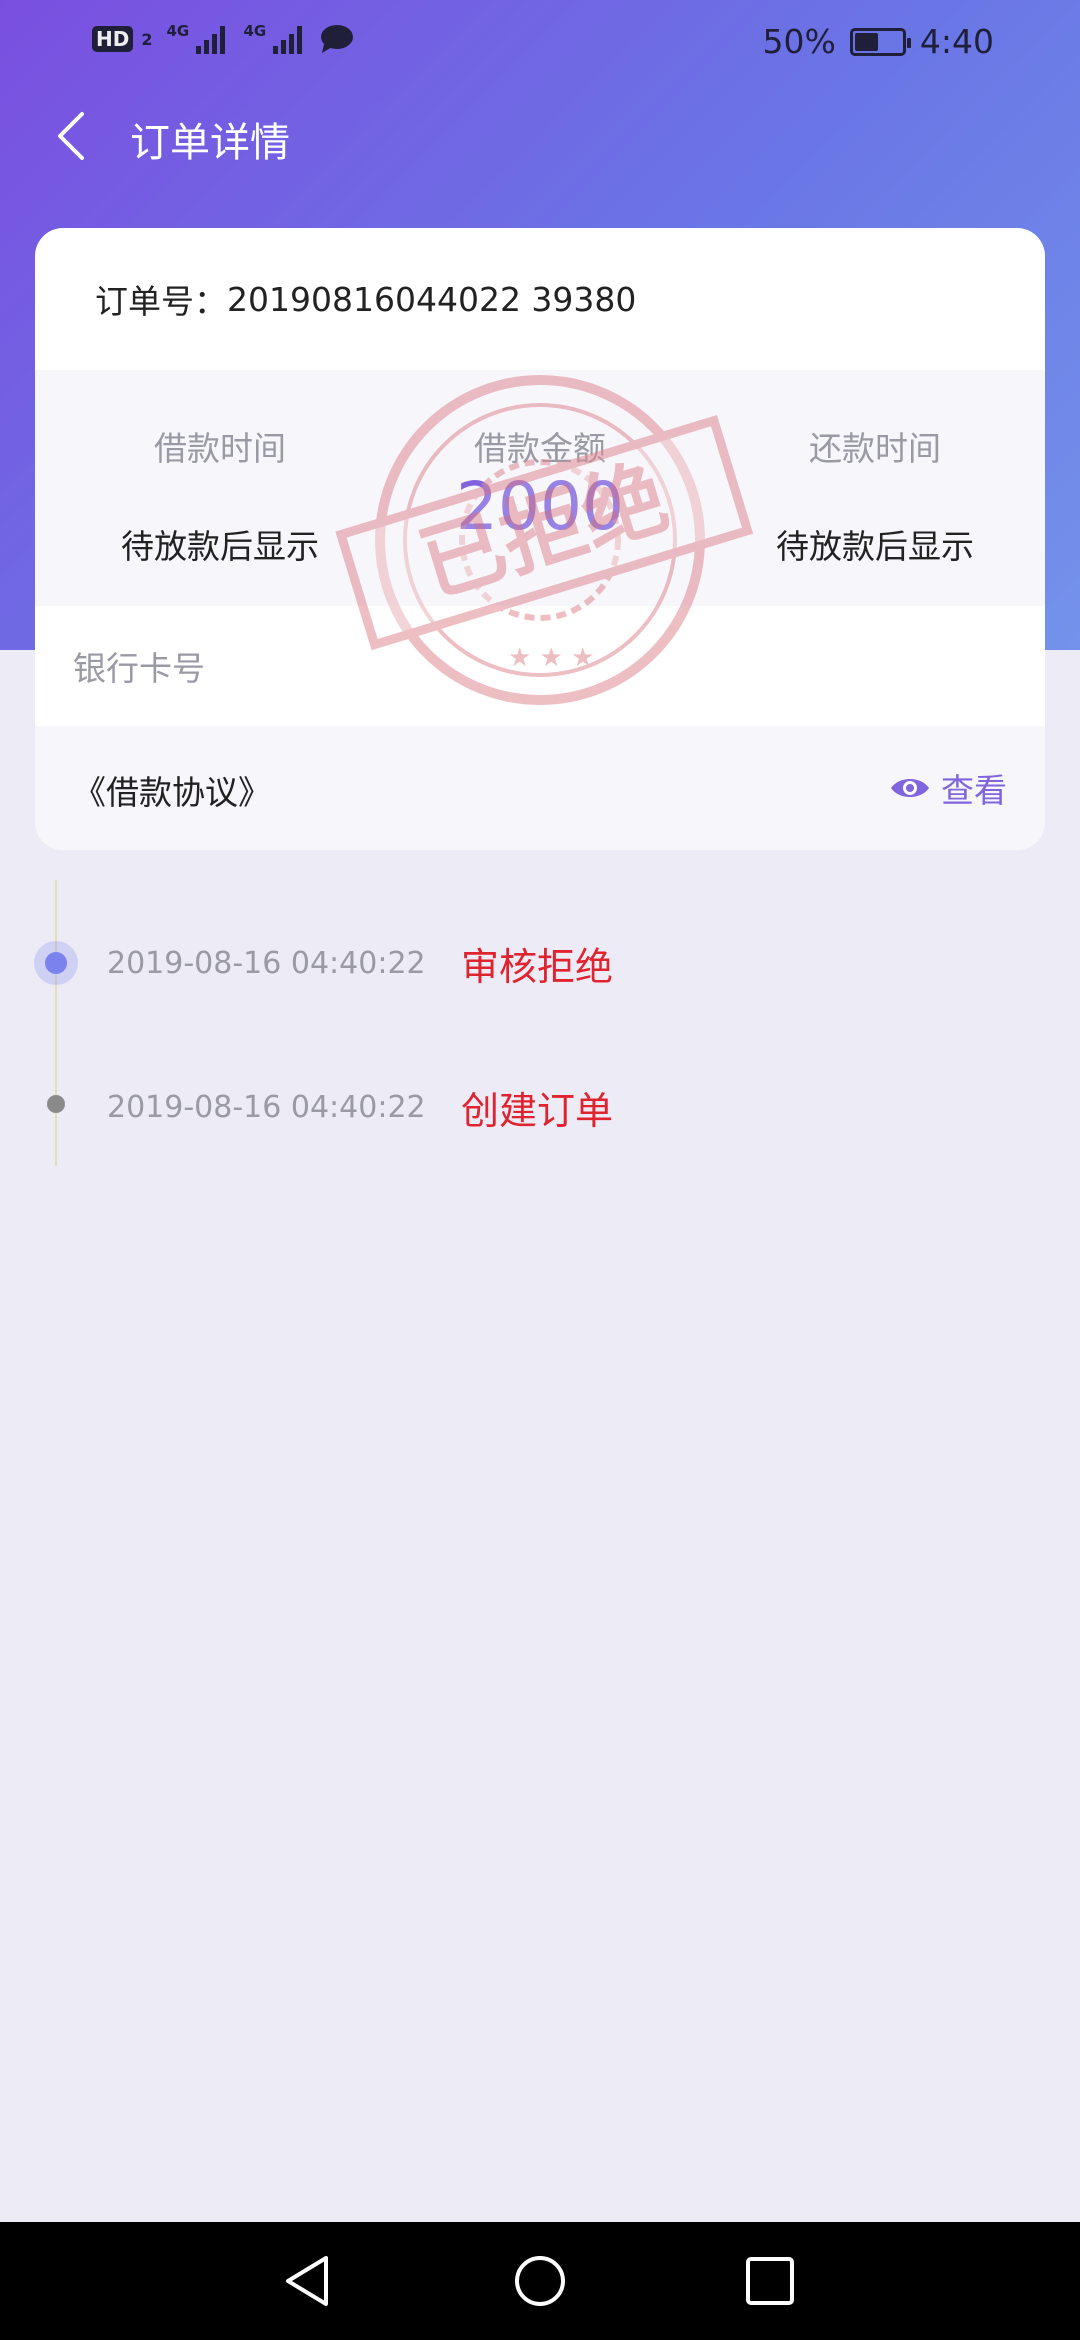  What do you see at coordinates (178, 31) in the screenshot?
I see `network-type-1: 4G` at bounding box center [178, 31].